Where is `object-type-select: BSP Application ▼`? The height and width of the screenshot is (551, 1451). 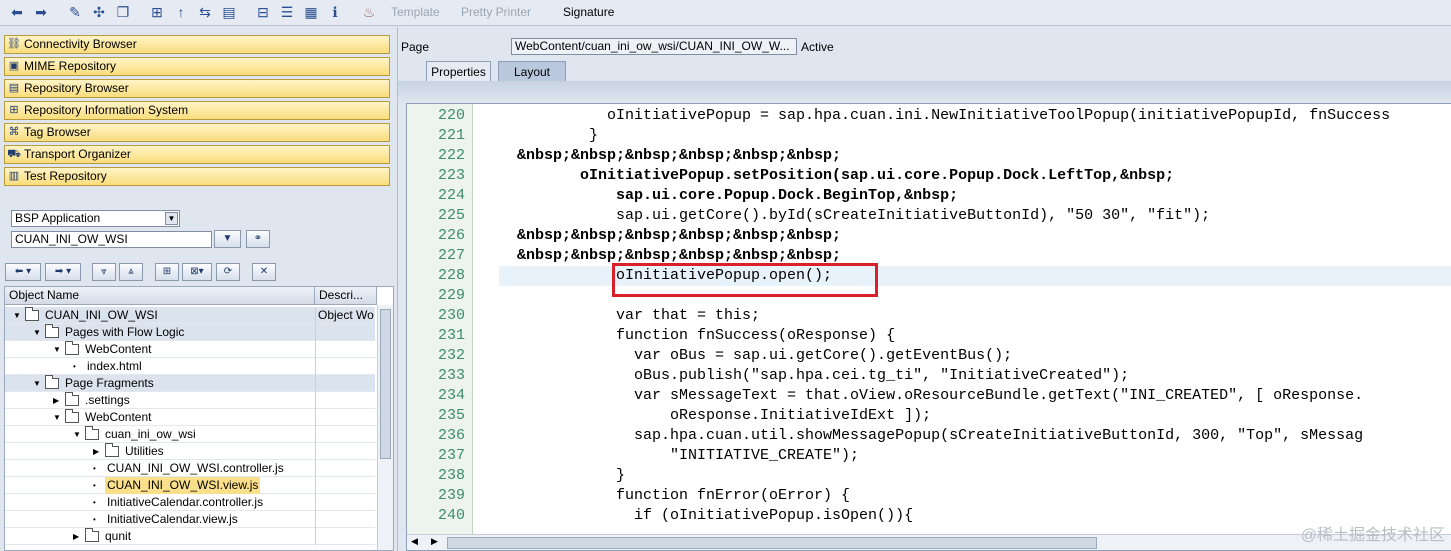
object-type-select: BSP Application ▼ is located at coordinates (95, 218).